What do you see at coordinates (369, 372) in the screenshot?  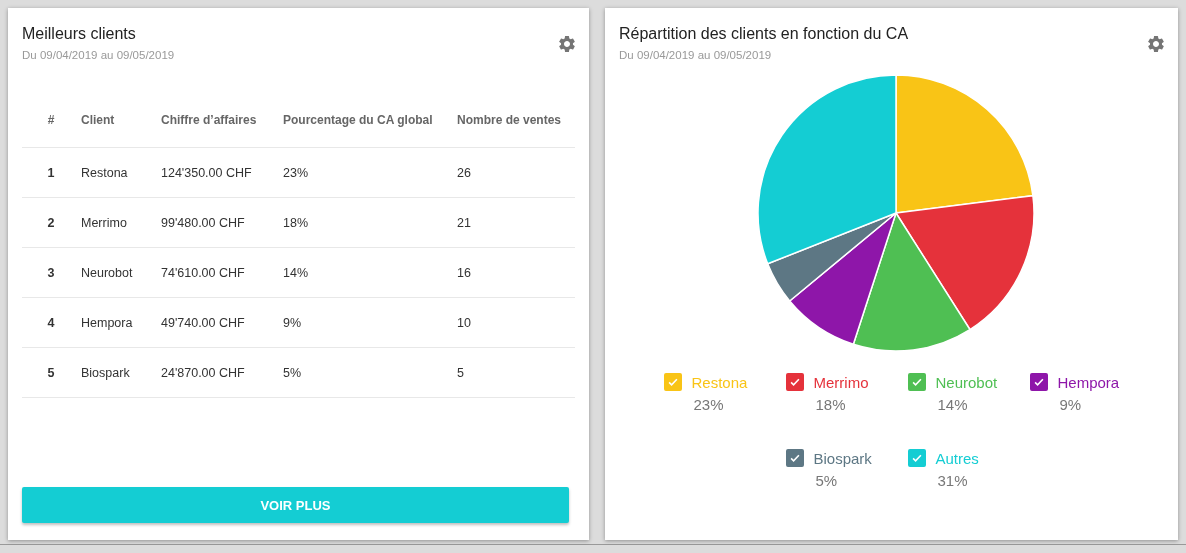 I see `table-cell: 5%` at bounding box center [369, 372].